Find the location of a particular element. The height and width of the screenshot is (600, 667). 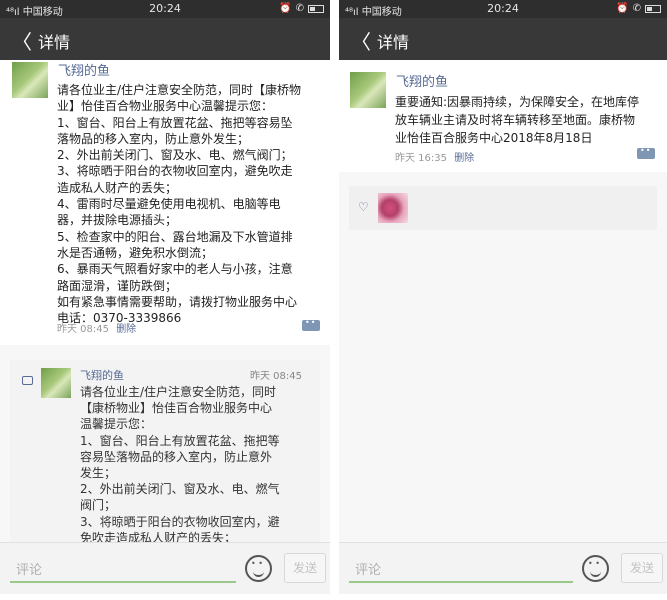

comment-time: 昨天 08:45 is located at coordinates (276, 376).